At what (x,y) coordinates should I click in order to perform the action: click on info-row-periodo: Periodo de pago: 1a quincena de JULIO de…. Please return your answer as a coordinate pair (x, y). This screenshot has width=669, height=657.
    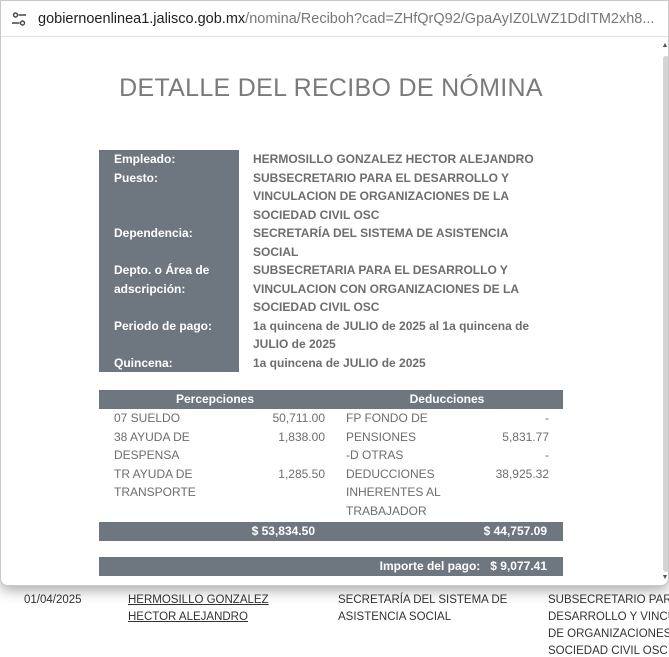
    Looking at the image, I should click on (331, 335).